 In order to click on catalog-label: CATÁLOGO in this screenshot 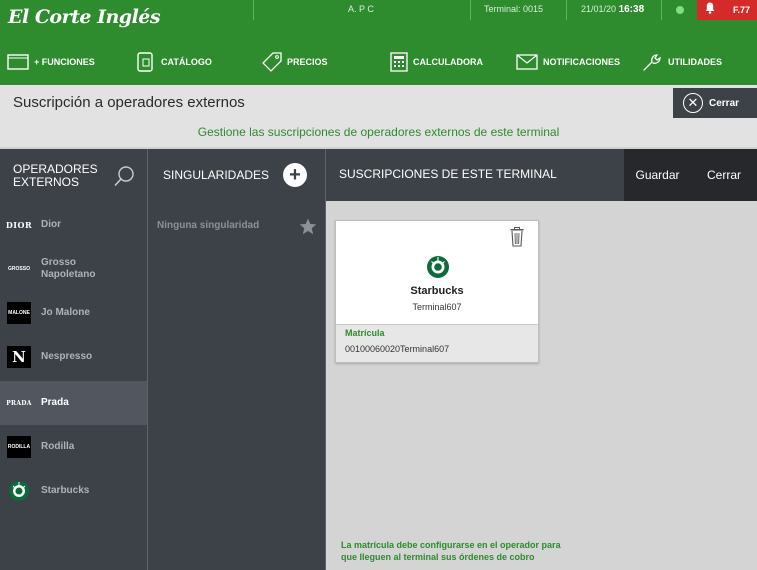, I will do `click(186, 62)`.